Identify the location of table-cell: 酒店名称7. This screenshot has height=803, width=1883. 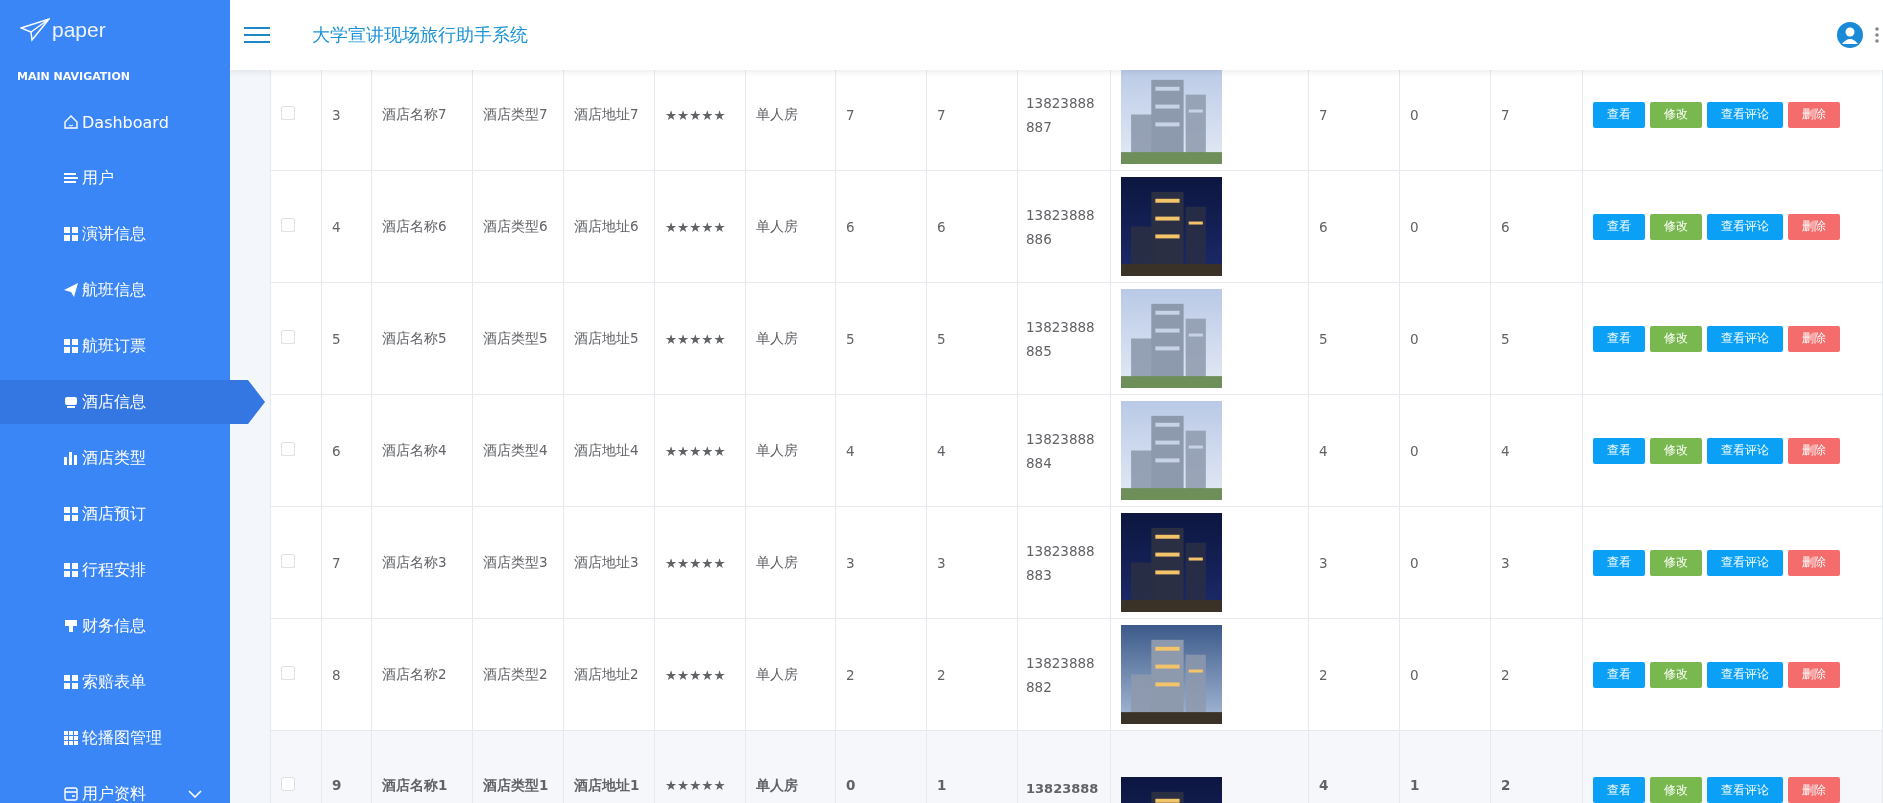
(414, 113).